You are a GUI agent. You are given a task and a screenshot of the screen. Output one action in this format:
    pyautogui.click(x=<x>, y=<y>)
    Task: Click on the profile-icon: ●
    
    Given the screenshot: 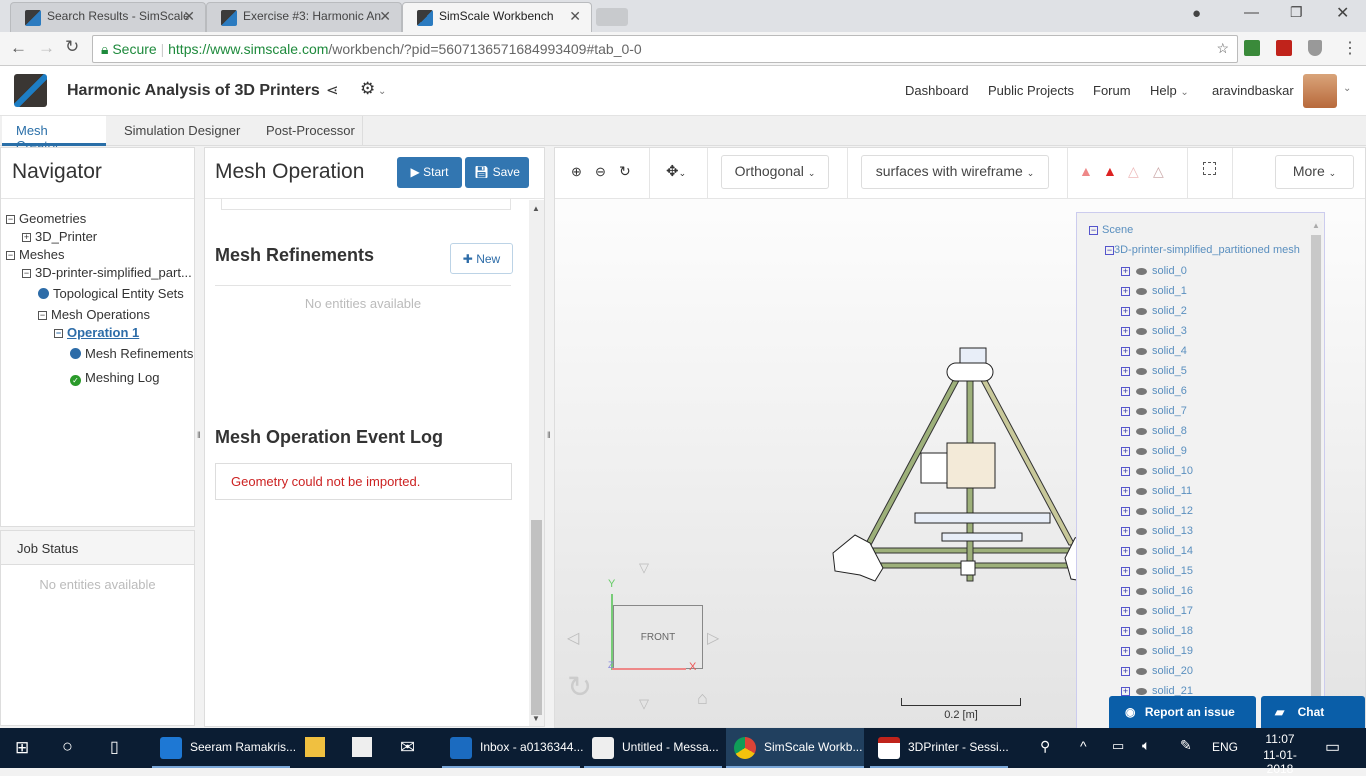 What is the action you would take?
    pyautogui.click(x=1196, y=13)
    